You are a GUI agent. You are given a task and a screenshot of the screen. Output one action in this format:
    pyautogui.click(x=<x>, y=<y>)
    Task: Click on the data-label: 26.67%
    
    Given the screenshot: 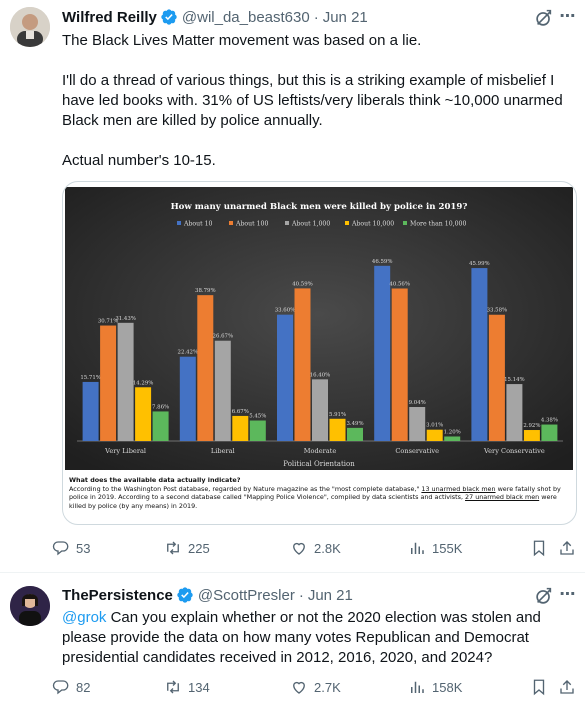 What is the action you would take?
    pyautogui.click(x=223, y=337)
    